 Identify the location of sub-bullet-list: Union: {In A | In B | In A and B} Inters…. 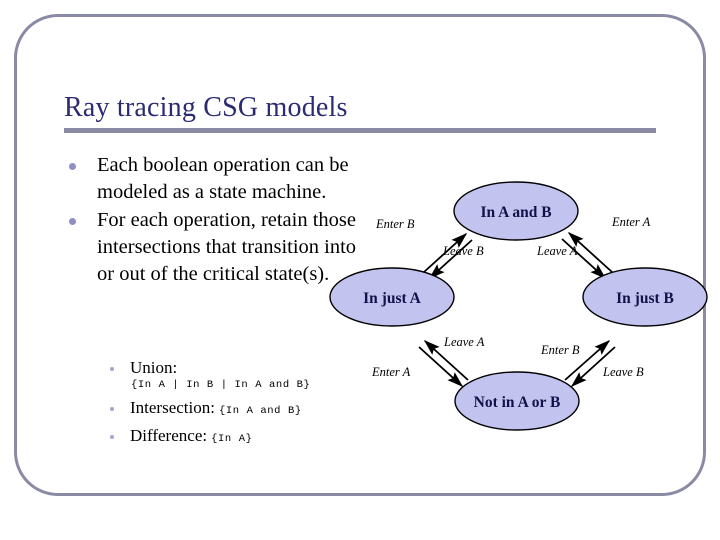
(254, 405).